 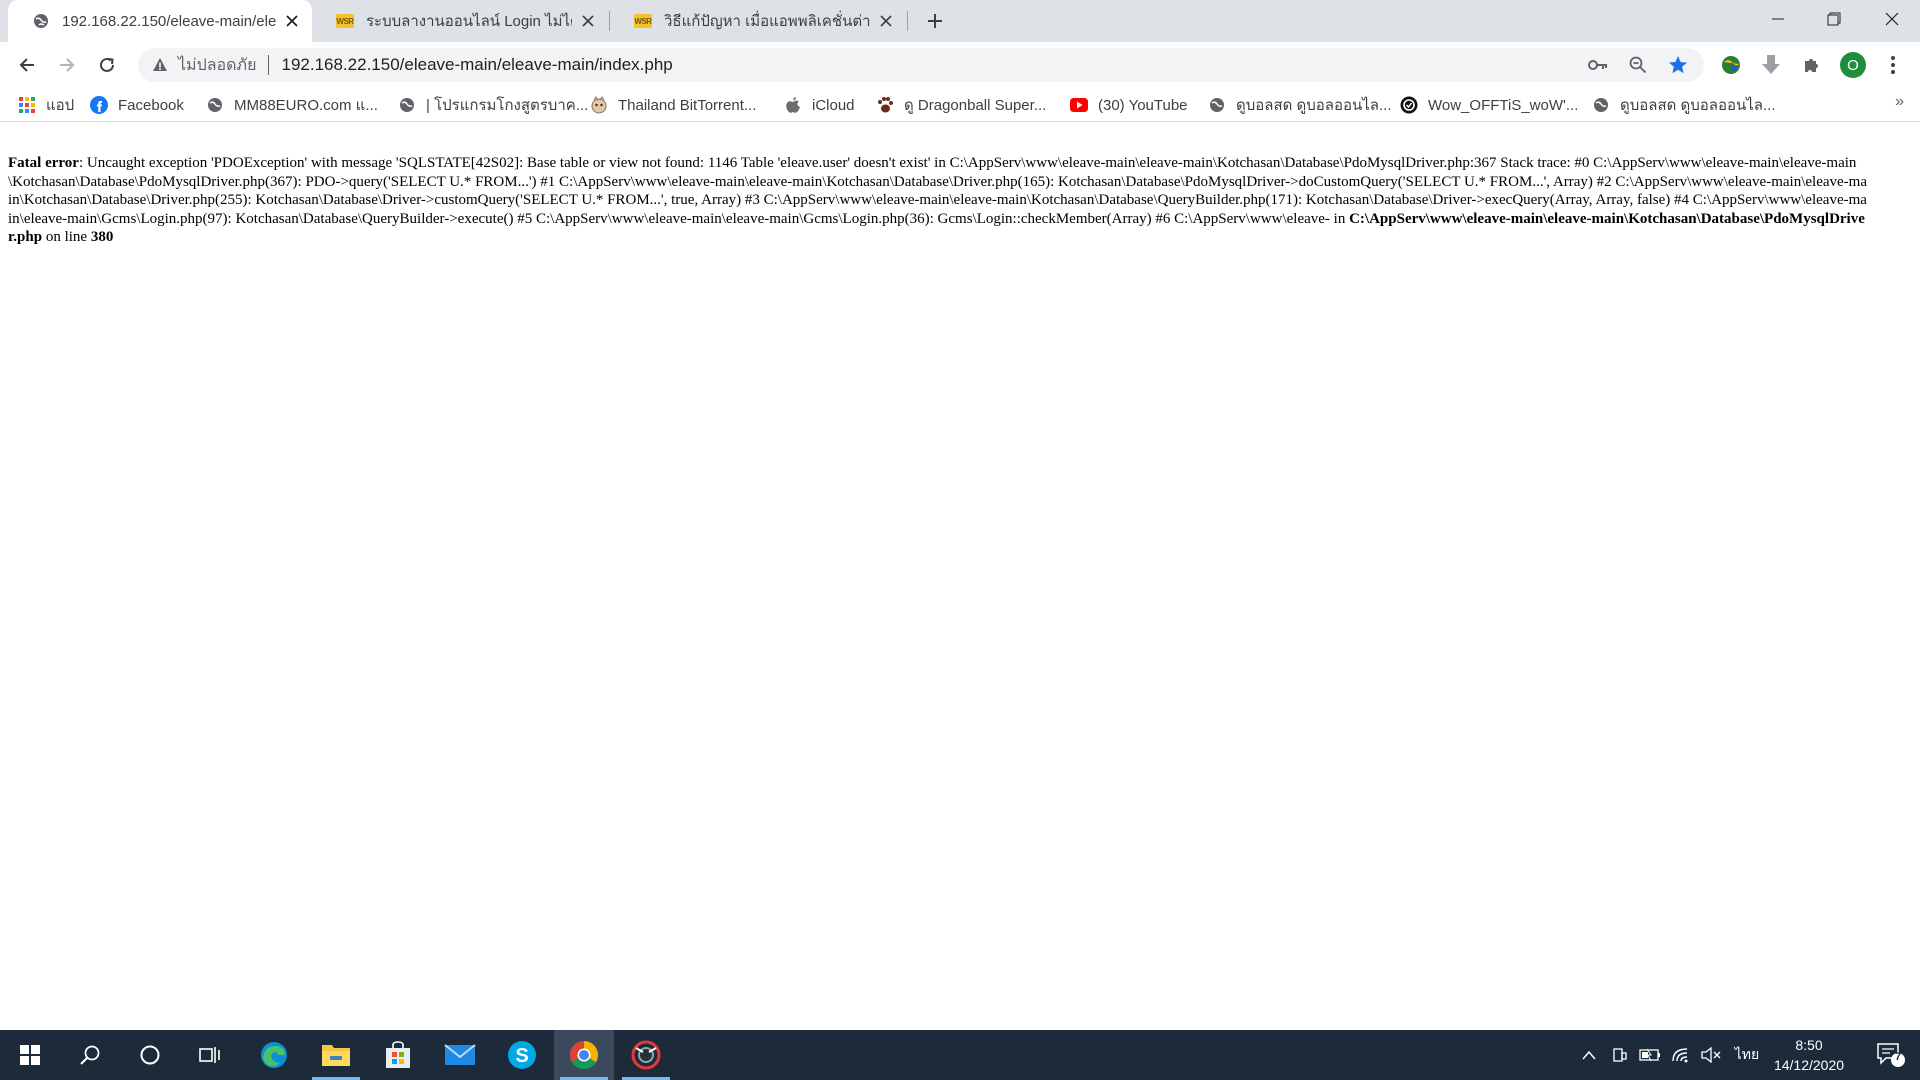 What do you see at coordinates (1711, 1055) in the screenshot?
I see `volume-muted-icon` at bounding box center [1711, 1055].